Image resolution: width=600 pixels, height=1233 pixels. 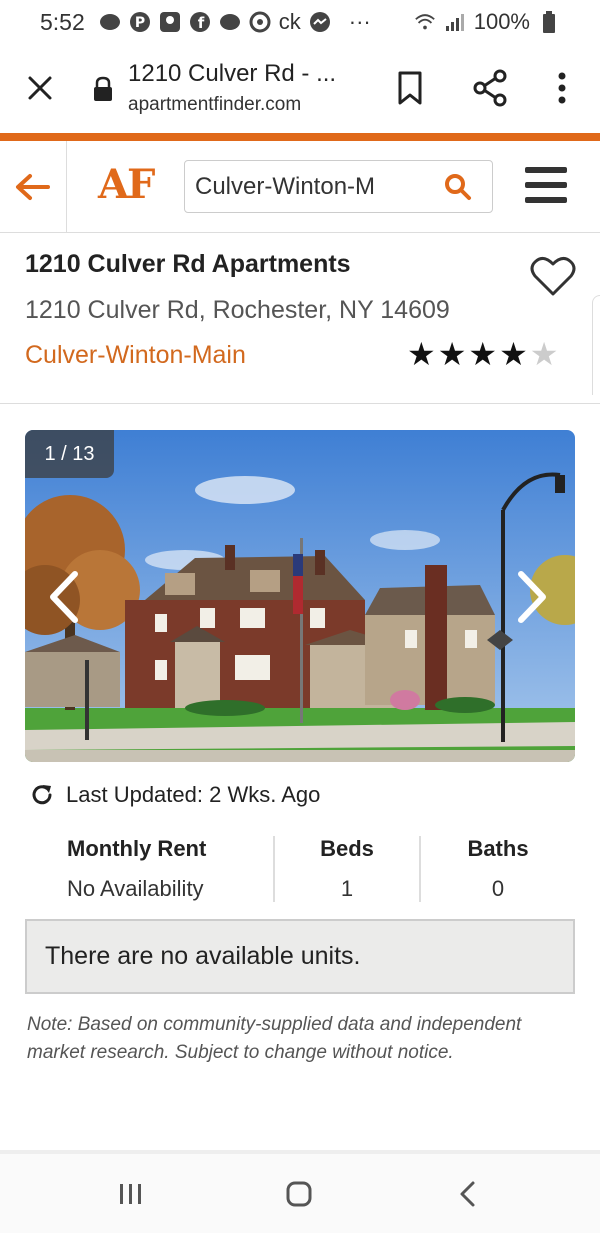 I want to click on svg-text: P, so click(x=140, y=23).